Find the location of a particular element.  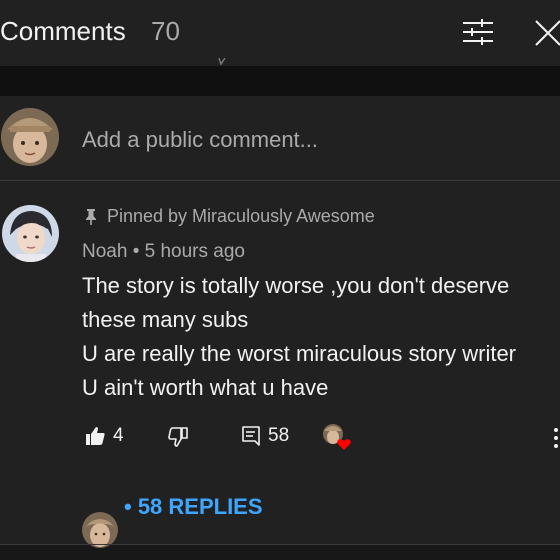

commenter-avatar is located at coordinates (30, 233).